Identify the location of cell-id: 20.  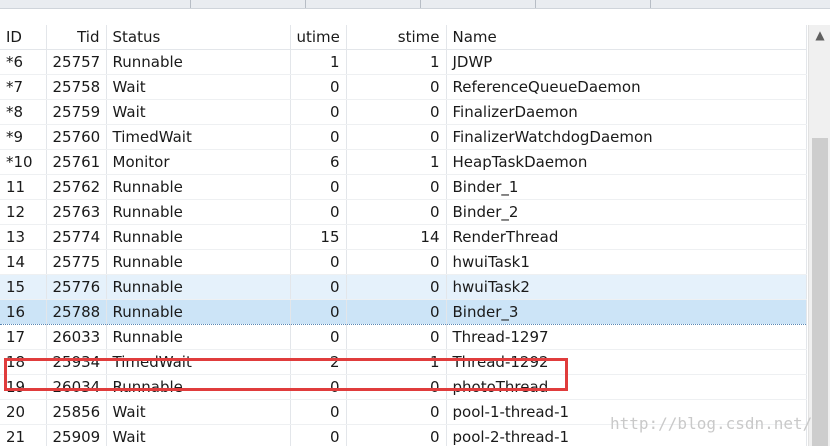
(23, 412).